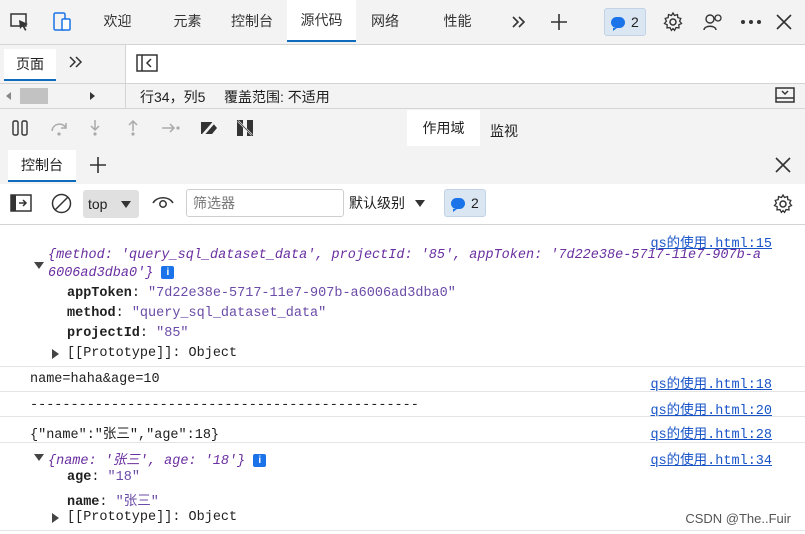  I want to click on object-preview-continued: 6006ad3dba0'} i, so click(111, 273).